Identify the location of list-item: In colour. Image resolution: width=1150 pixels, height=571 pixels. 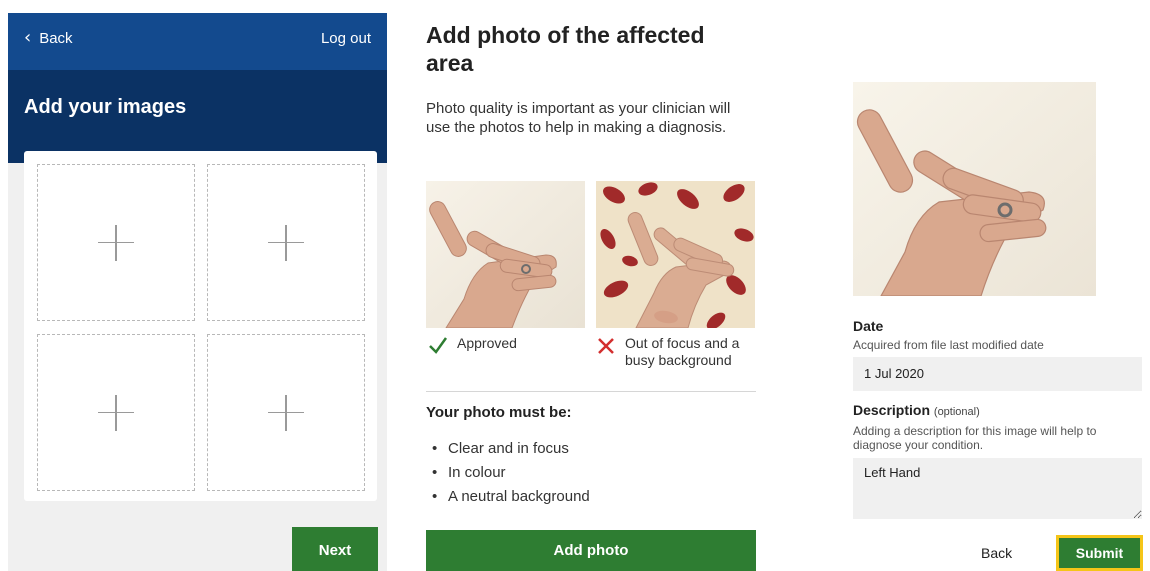
(508, 473).